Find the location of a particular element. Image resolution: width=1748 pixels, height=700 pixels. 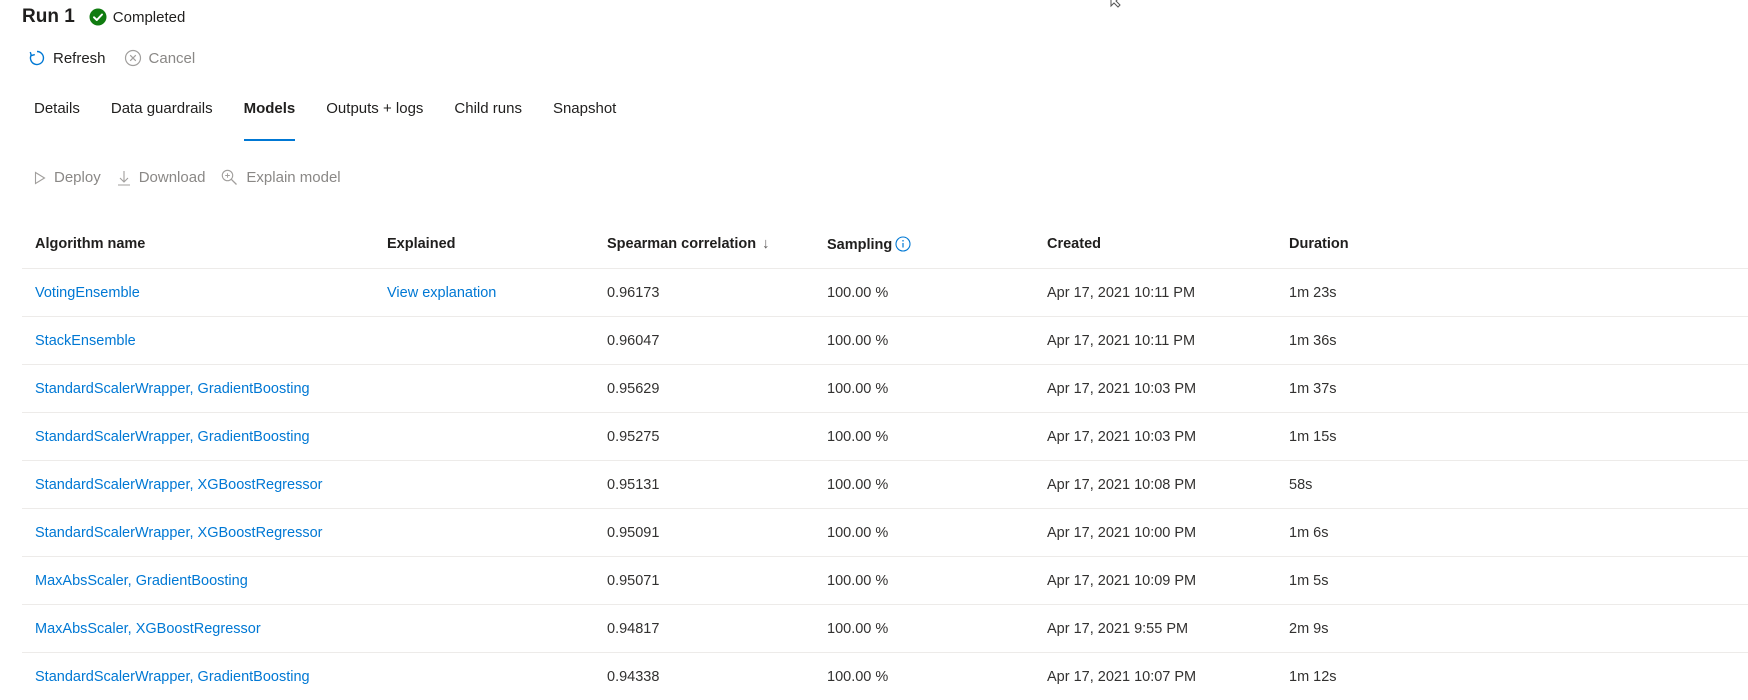

tab-child-runs: Child runs is located at coordinates (488, 122).